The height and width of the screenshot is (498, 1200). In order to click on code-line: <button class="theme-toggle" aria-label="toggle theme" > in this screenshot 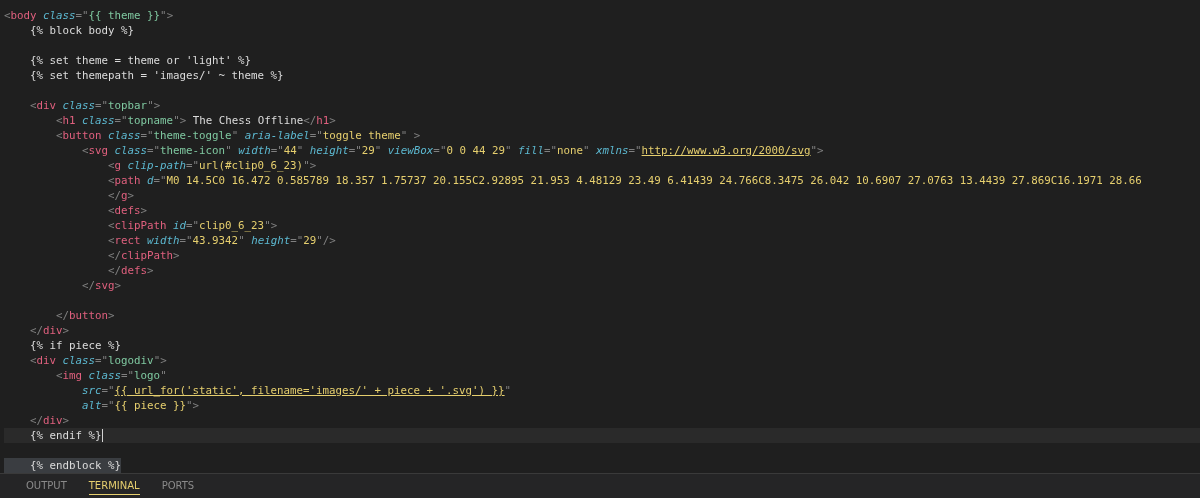, I will do `click(238, 135)`.